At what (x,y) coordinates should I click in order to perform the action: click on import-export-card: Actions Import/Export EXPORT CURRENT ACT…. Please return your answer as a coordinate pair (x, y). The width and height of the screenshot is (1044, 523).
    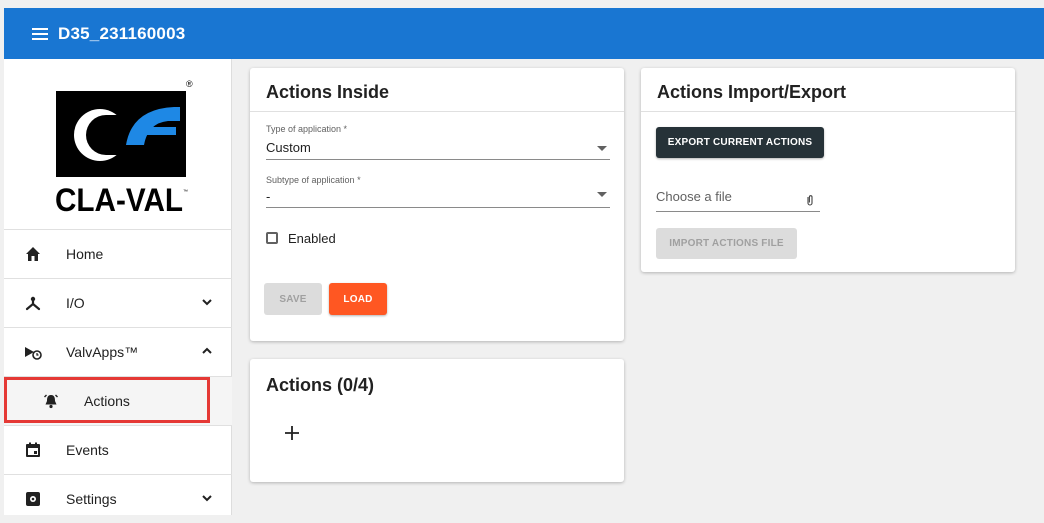
    Looking at the image, I should click on (828, 170).